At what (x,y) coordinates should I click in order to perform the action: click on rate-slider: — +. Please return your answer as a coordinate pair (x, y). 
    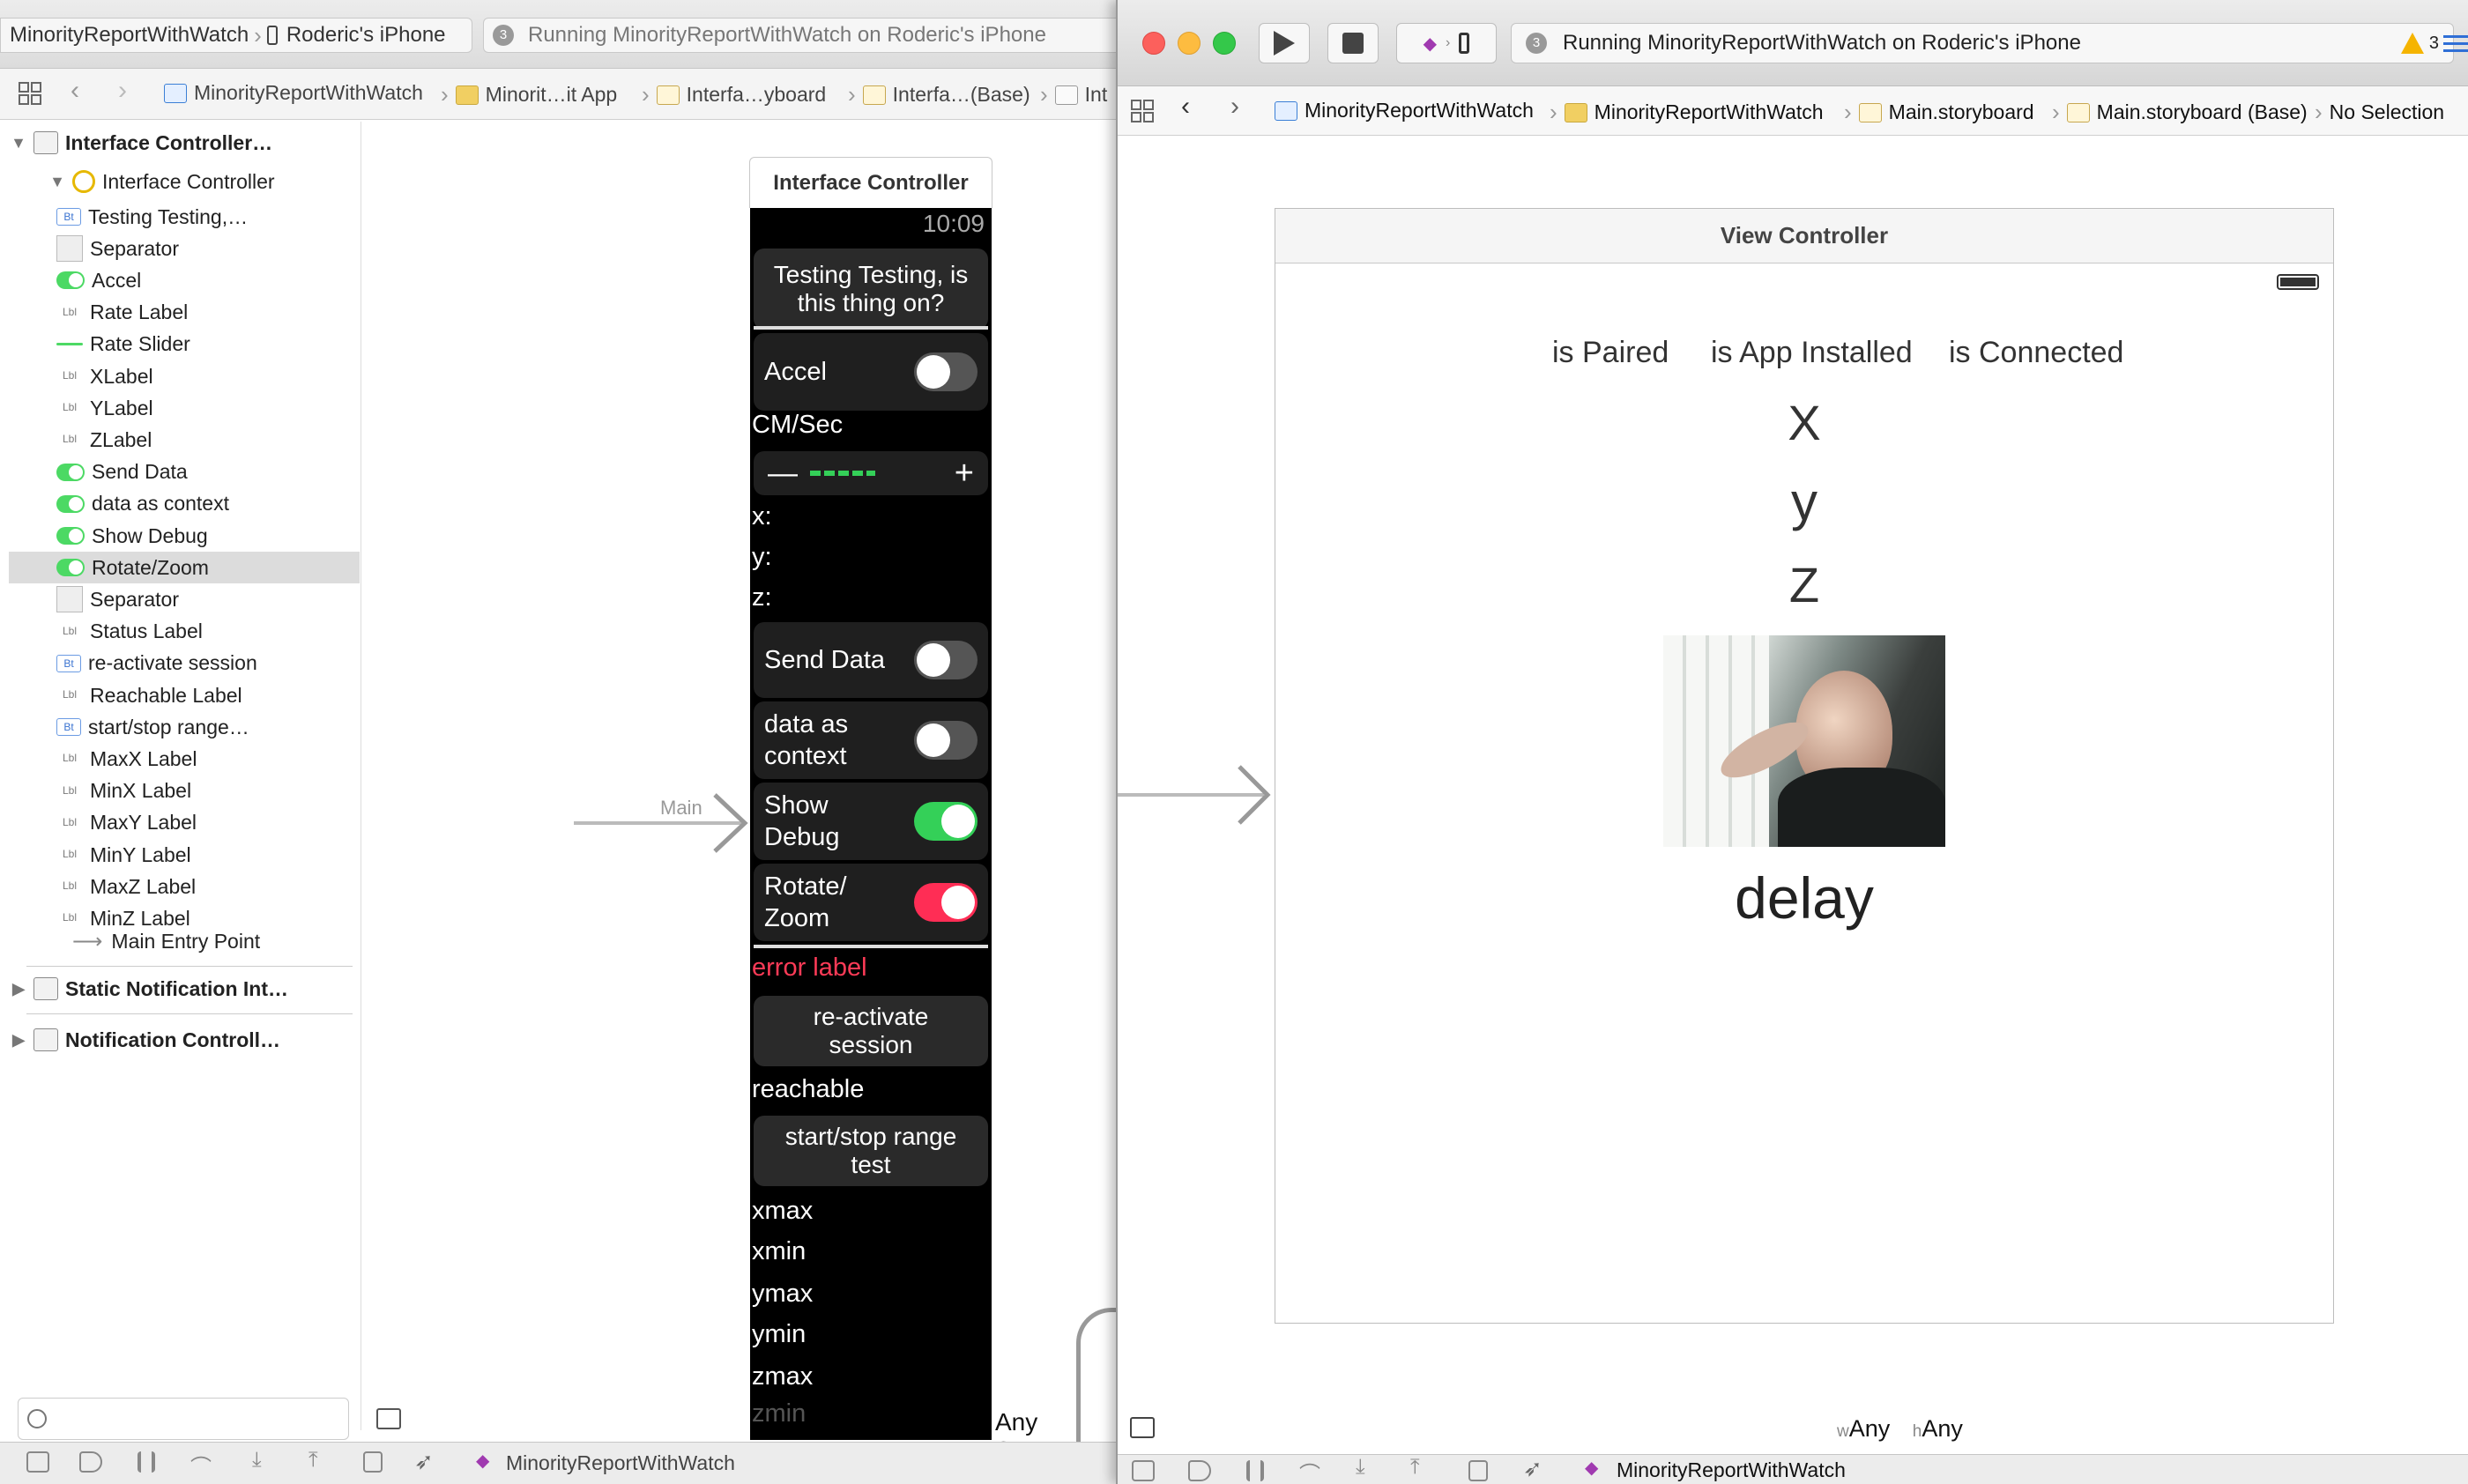
    Looking at the image, I should click on (871, 473).